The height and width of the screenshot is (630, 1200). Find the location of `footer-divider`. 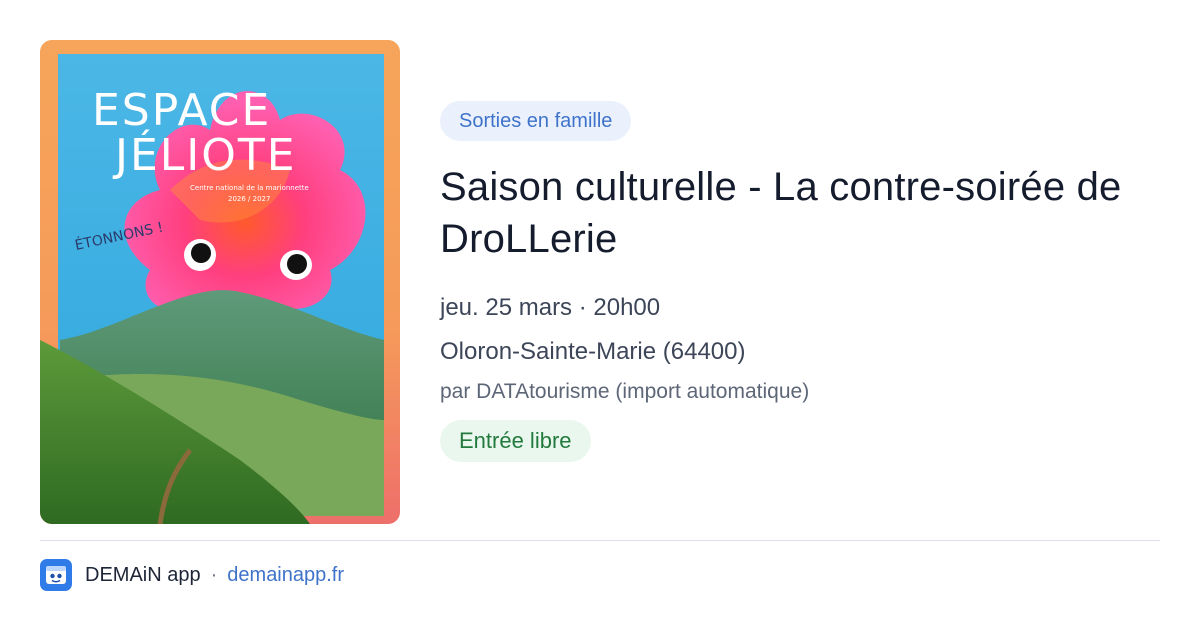

footer-divider is located at coordinates (600, 540).